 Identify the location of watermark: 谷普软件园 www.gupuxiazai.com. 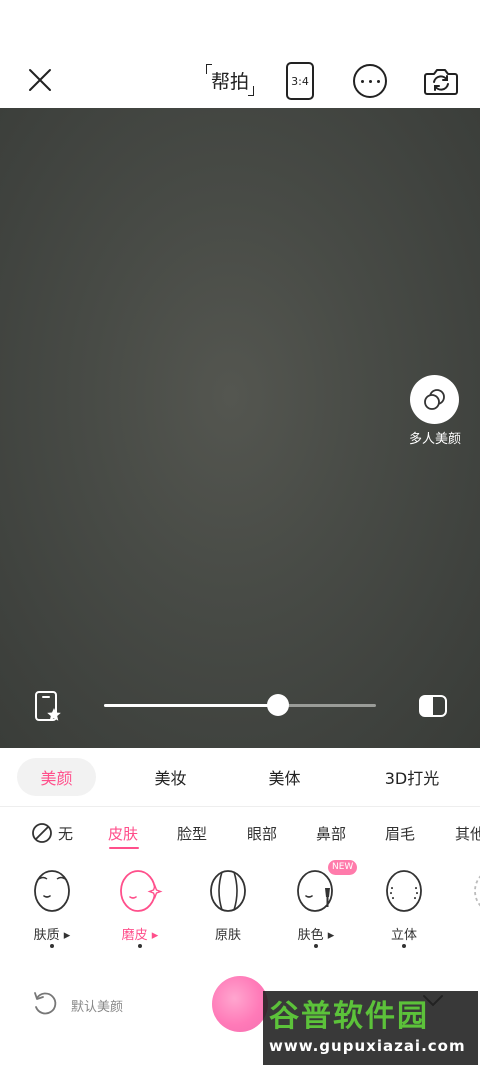
(370, 1028).